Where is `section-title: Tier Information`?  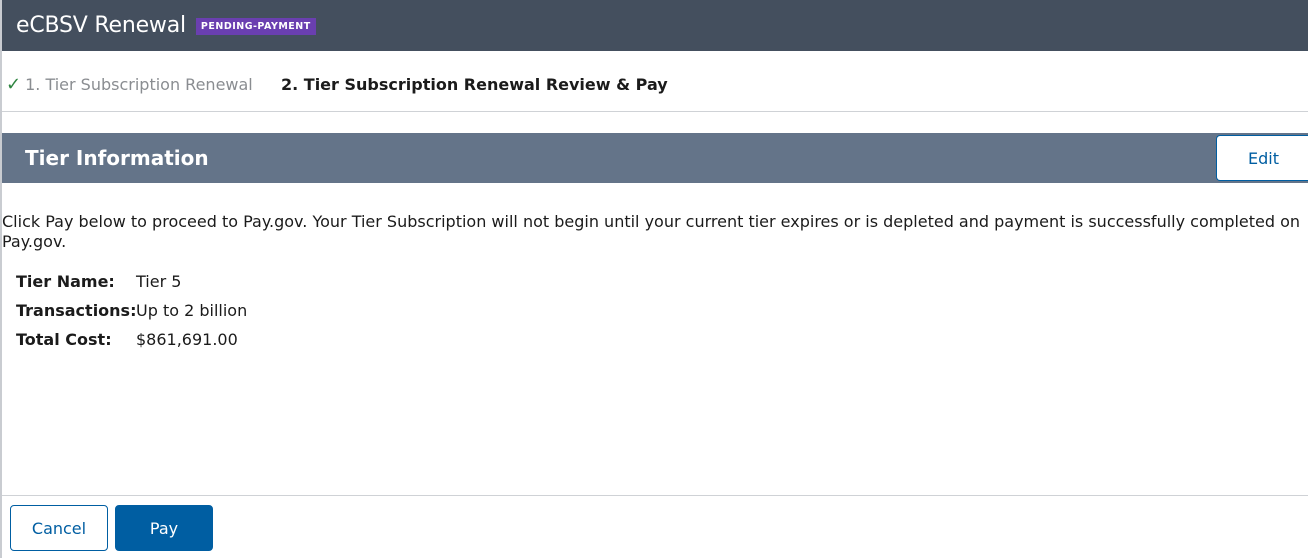
section-title: Tier Information is located at coordinates (117, 158).